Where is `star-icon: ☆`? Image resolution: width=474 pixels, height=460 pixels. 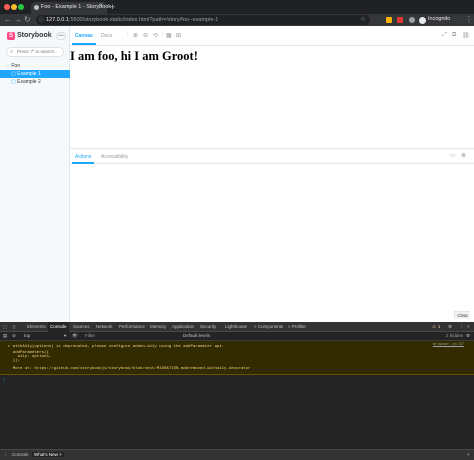
star-icon: ☆ is located at coordinates (363, 19).